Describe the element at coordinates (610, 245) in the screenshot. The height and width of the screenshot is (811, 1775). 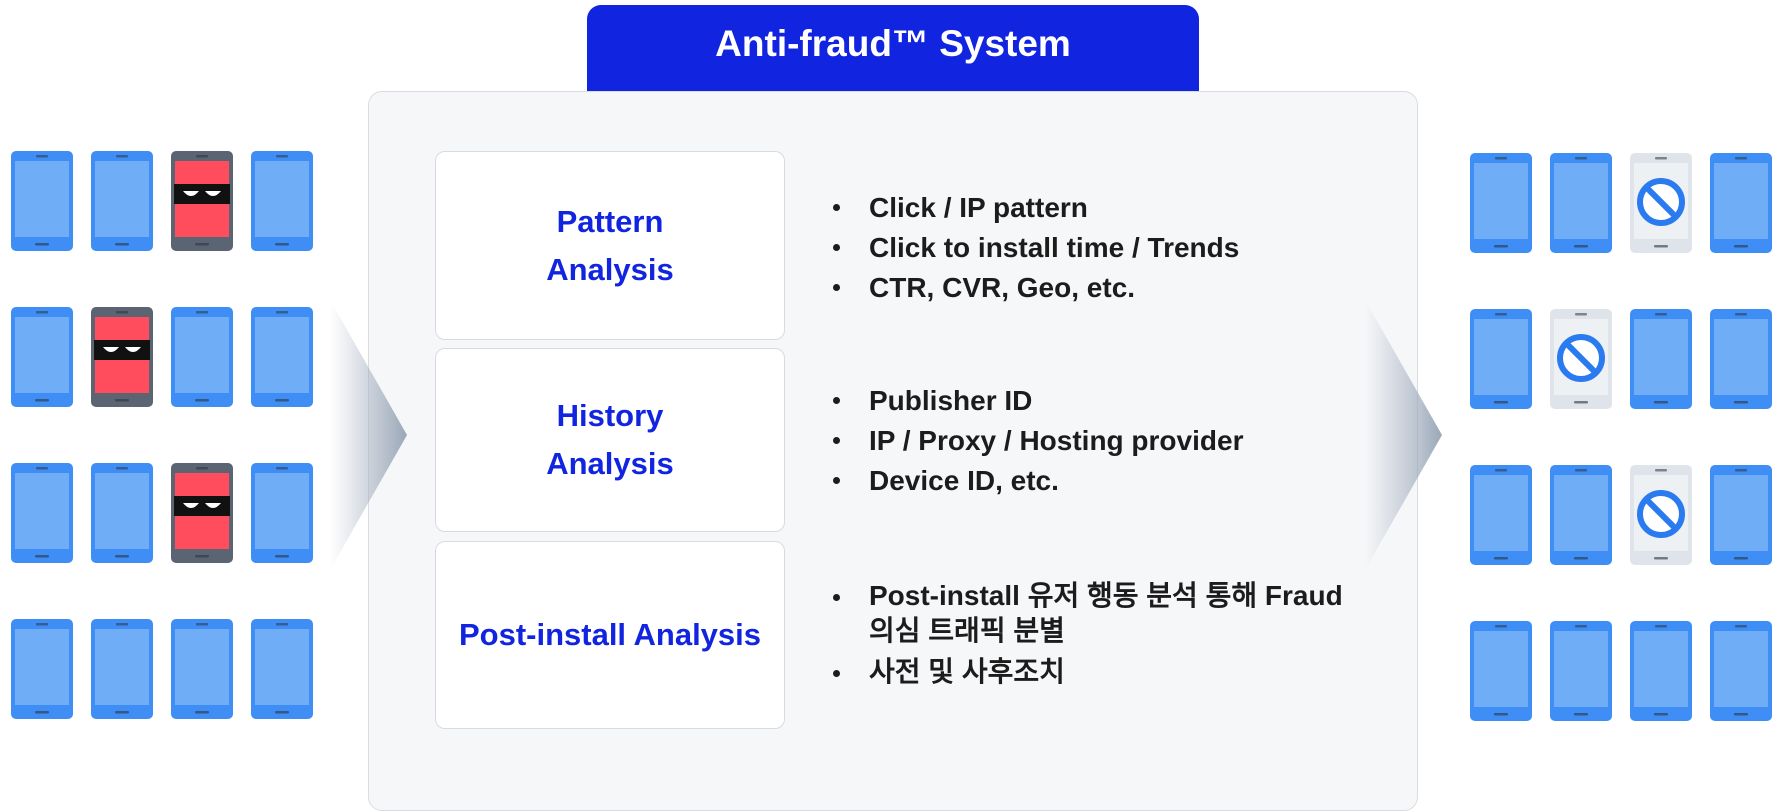
I see `pattern-analysis-card: Pattern Analysis` at that location.